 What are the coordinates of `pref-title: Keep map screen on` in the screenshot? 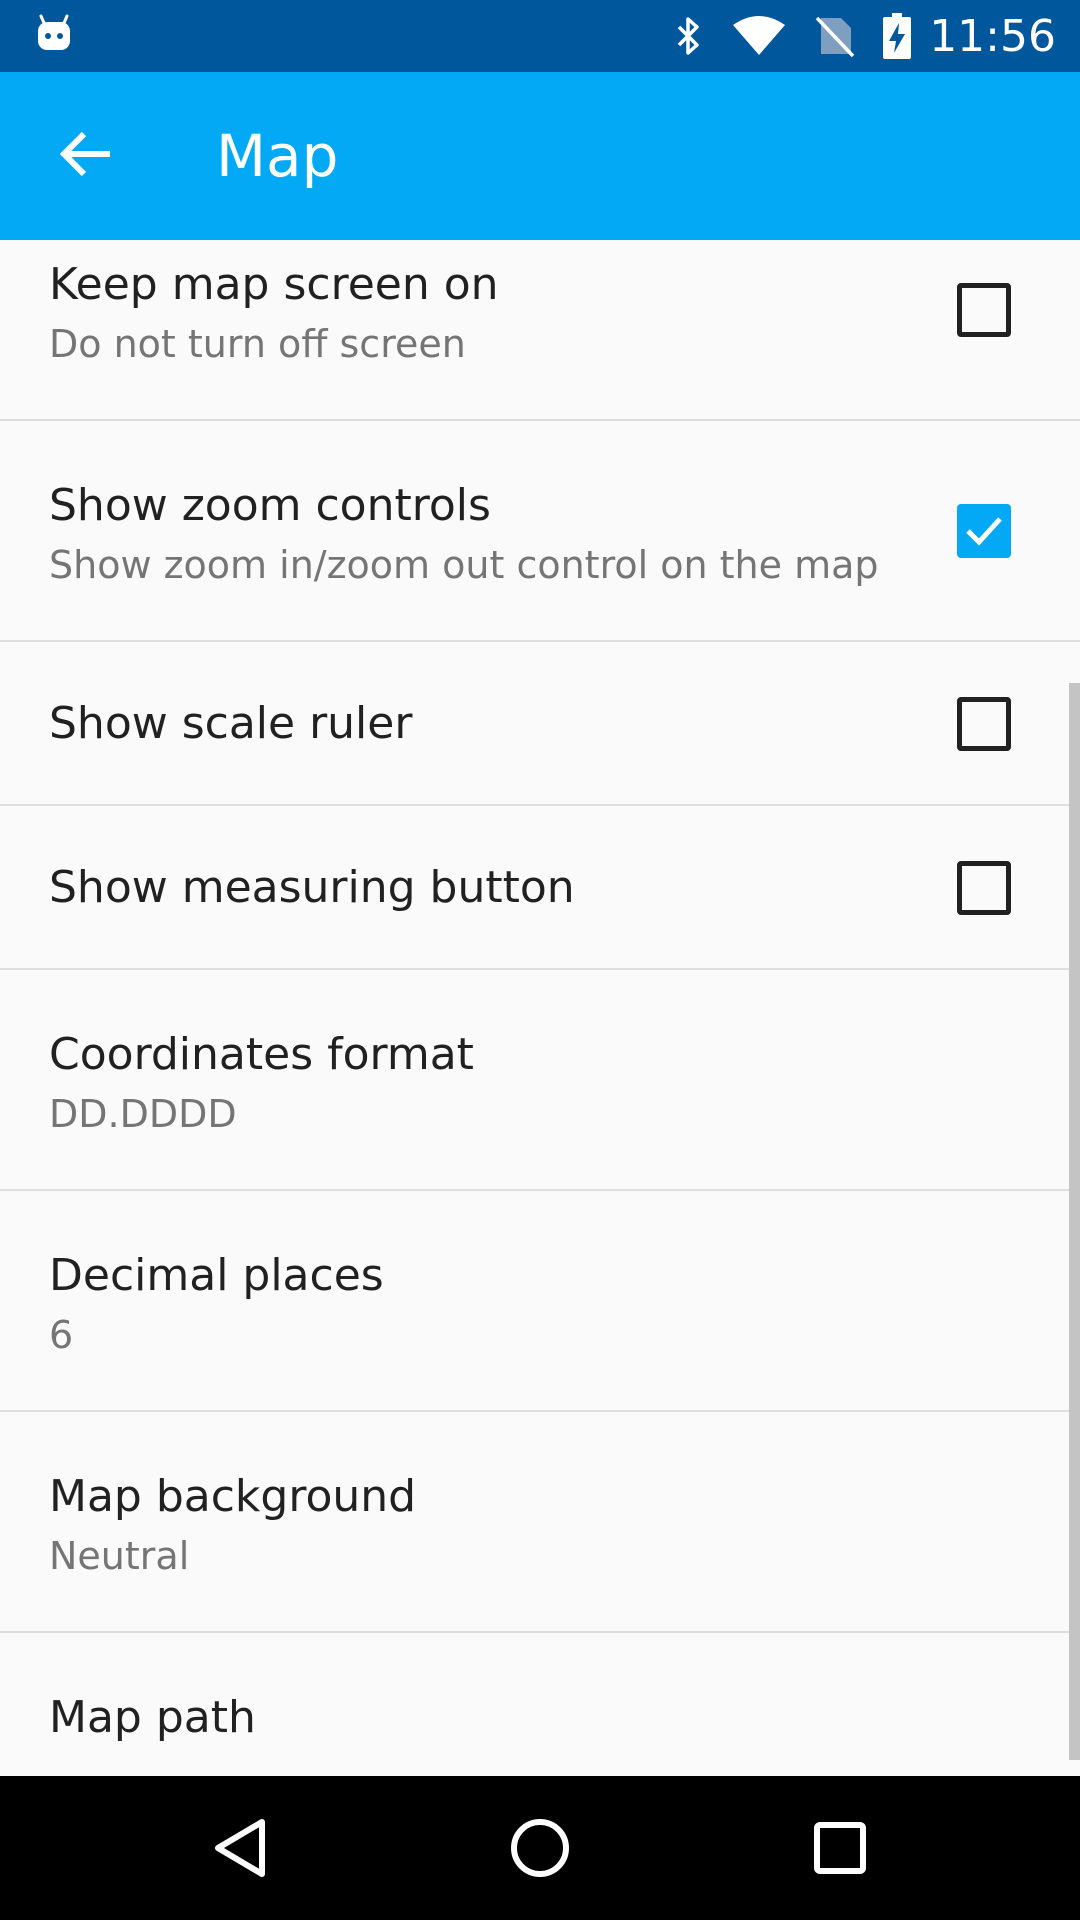 It's located at (274, 284).